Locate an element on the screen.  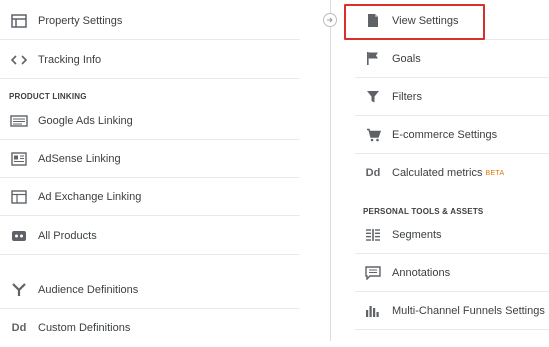
ad-exchange-linking-item: Ad Exchange Linking is located at coordinates (150, 197).